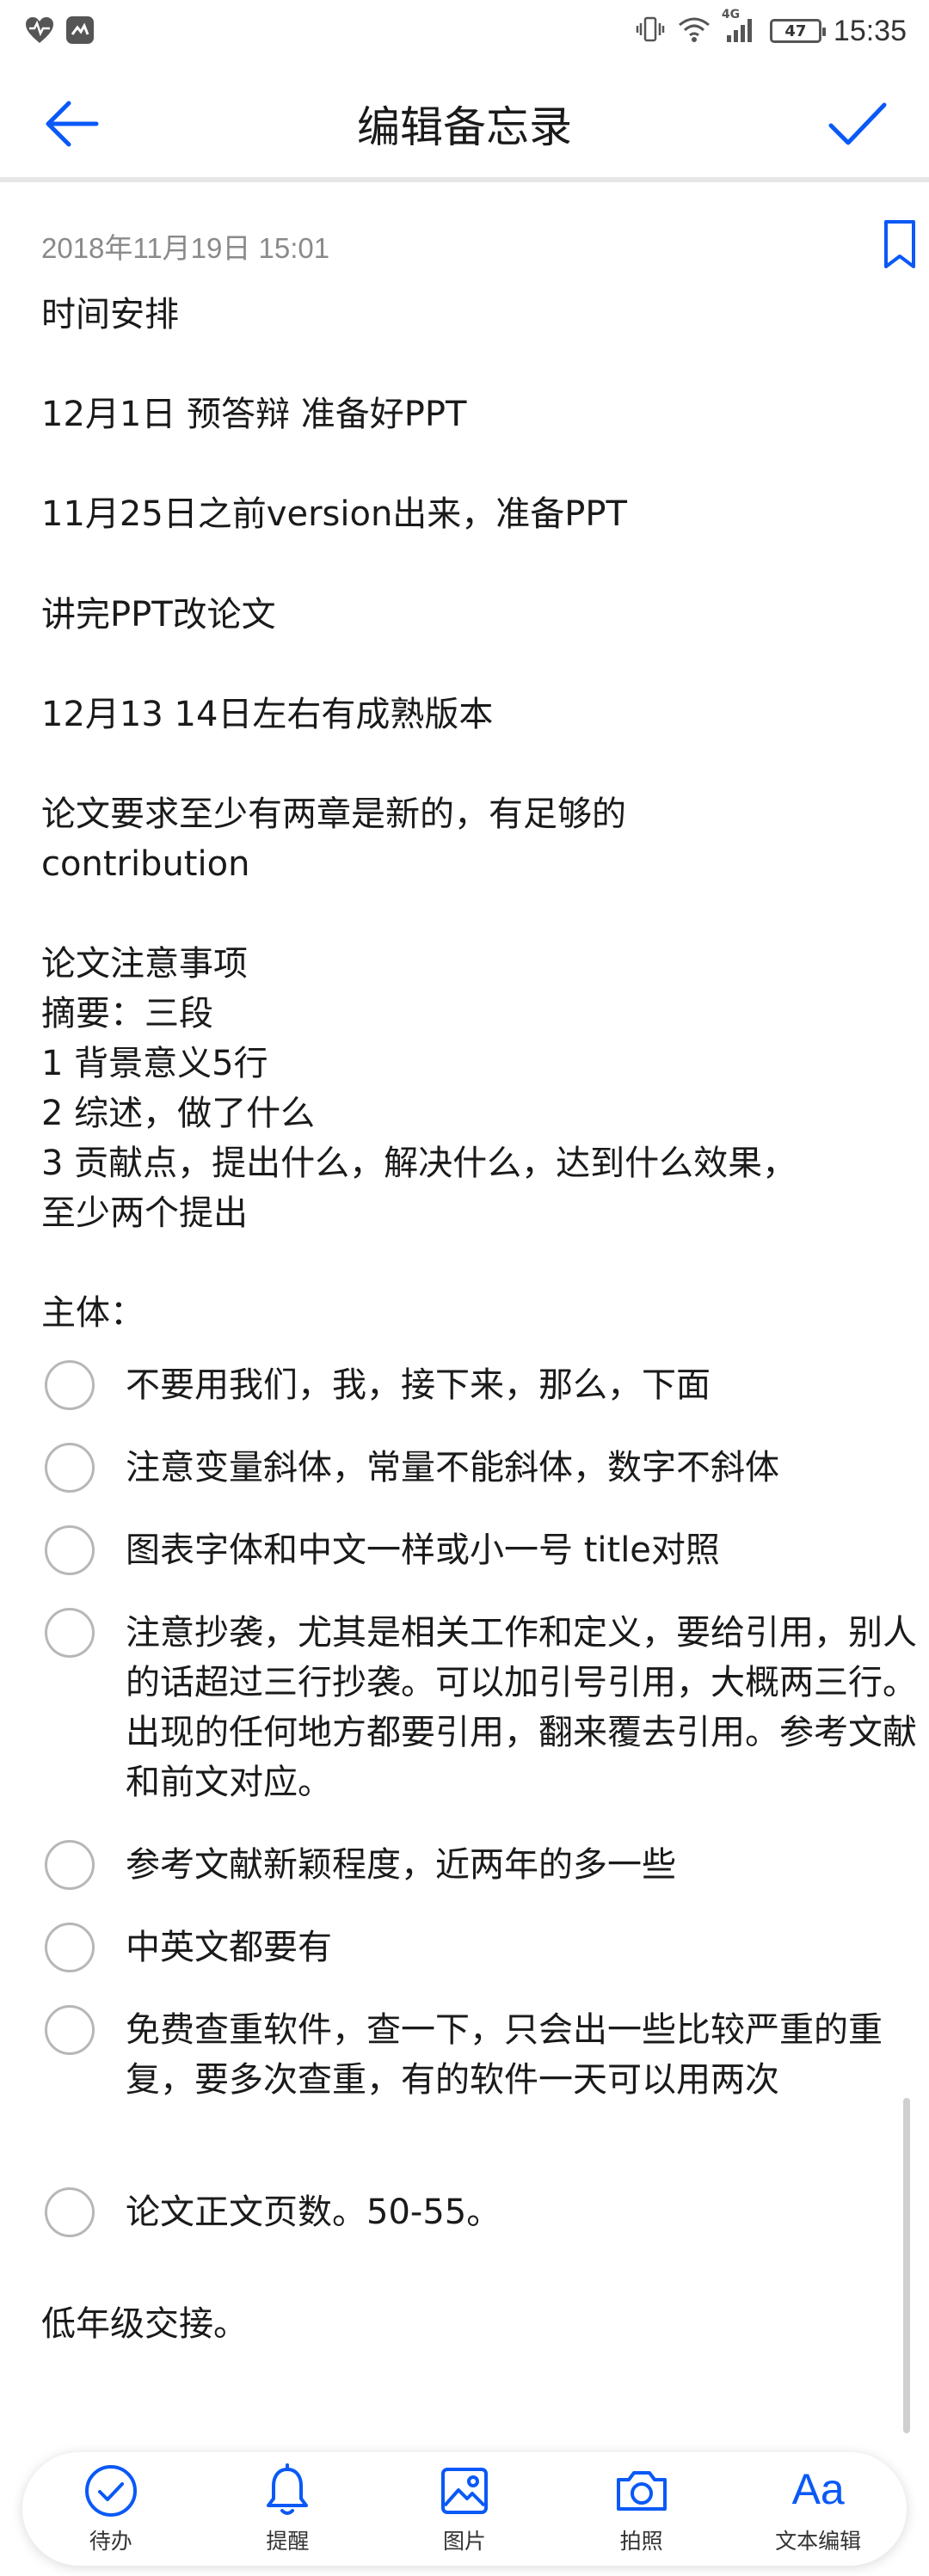 The height and width of the screenshot is (2576, 929). Describe the element at coordinates (462, 414) in the screenshot. I see `note-line: 12月1日 预答辩 准备好PPT` at that location.